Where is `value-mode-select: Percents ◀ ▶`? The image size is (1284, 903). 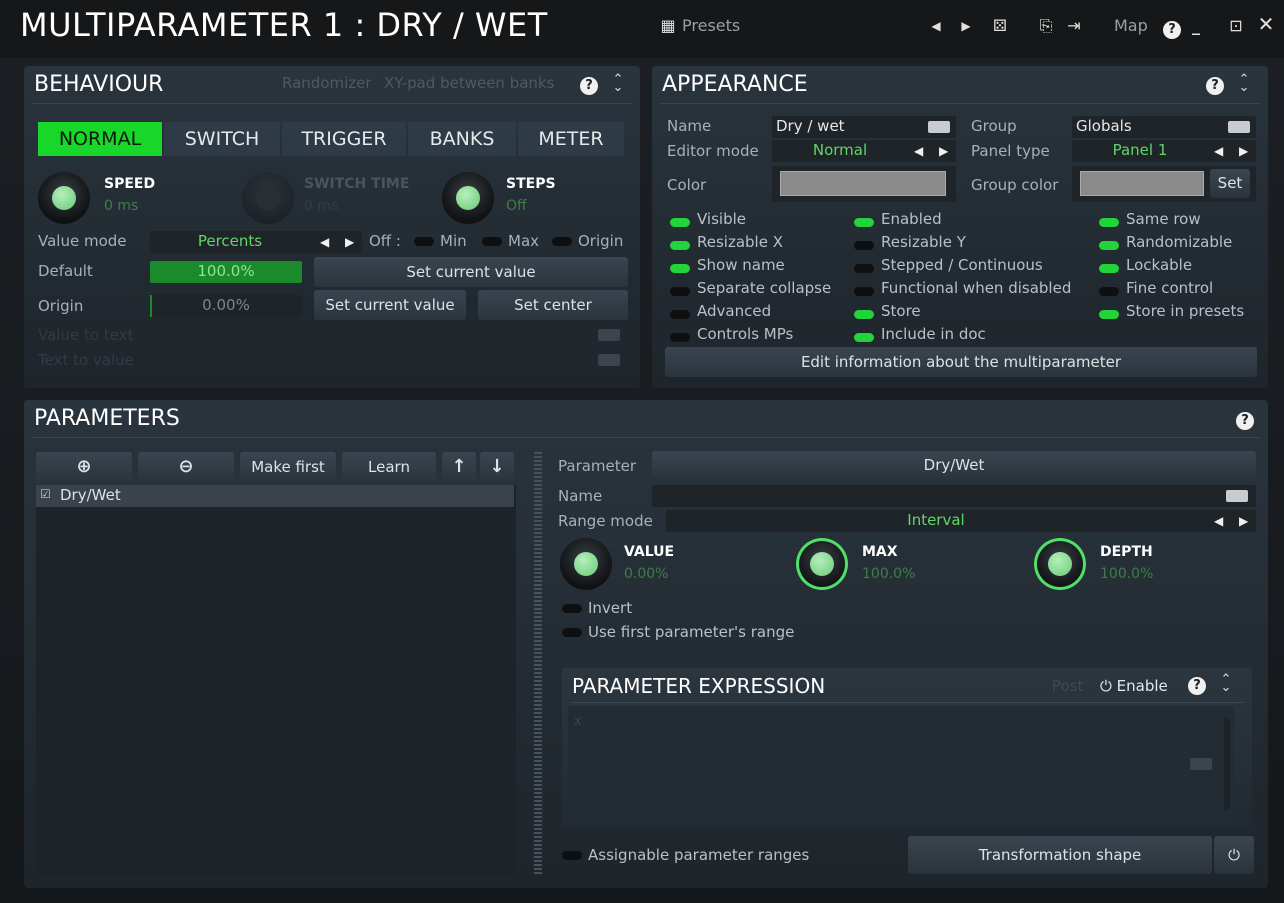 value-mode-select: Percents ◀ ▶ is located at coordinates (256, 242).